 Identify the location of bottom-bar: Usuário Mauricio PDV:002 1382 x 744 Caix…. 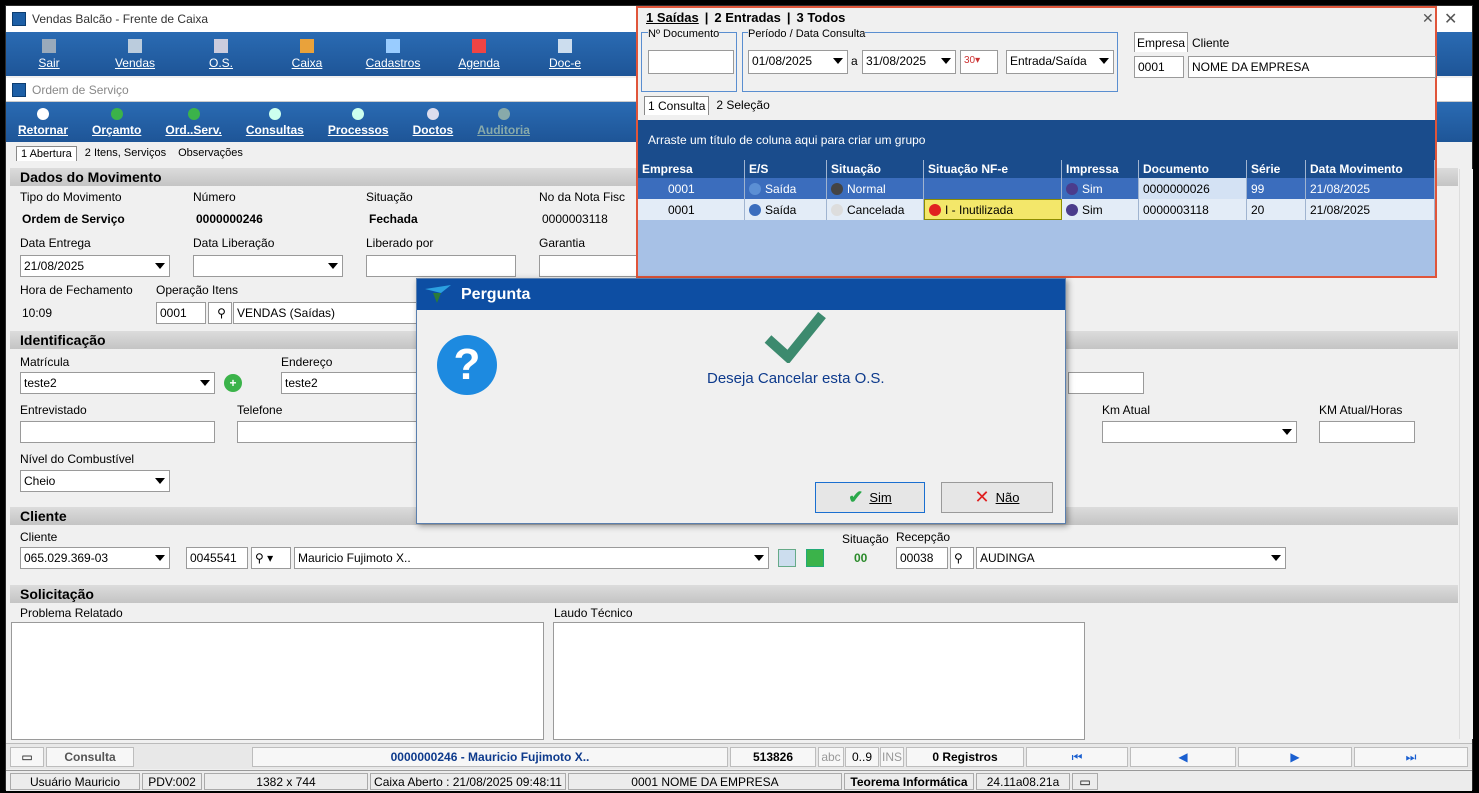
(739, 780).